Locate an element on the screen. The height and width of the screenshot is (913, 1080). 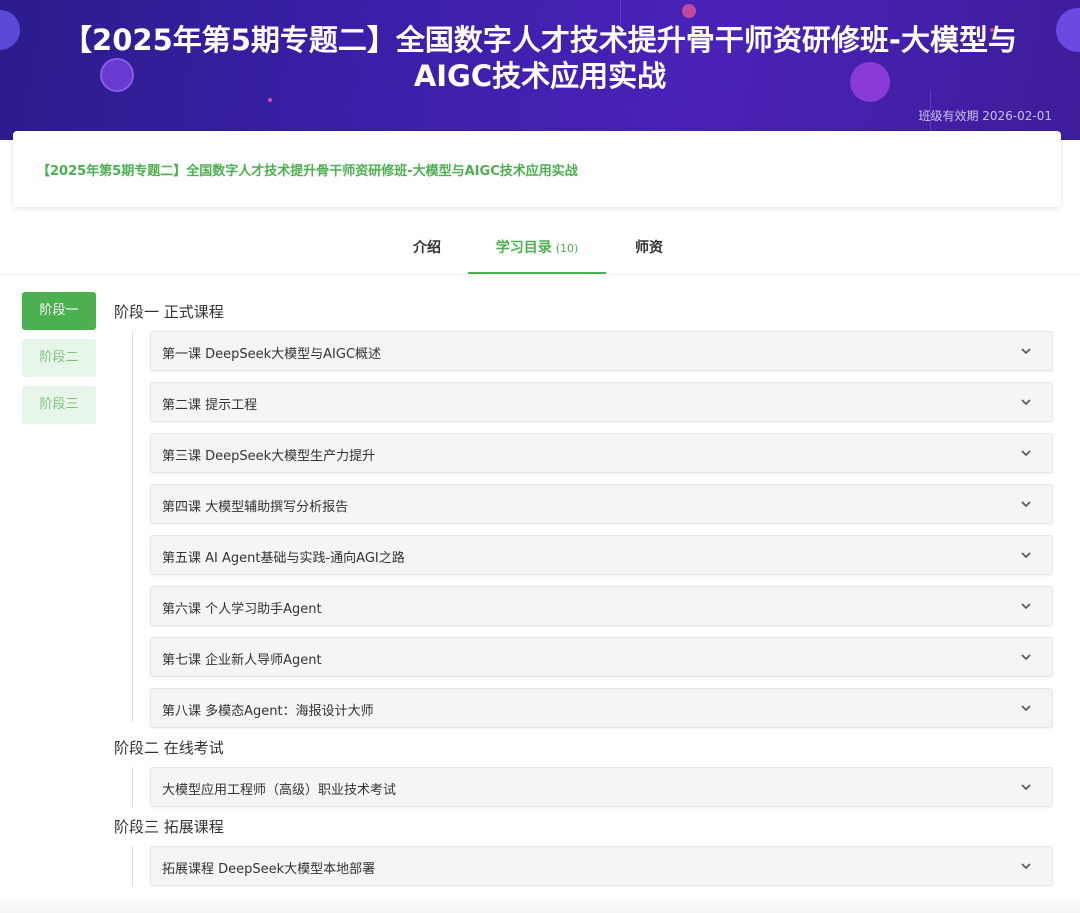
lesson-item: 第四课 大模型辅助撰写分析报告 is located at coordinates (601, 504).